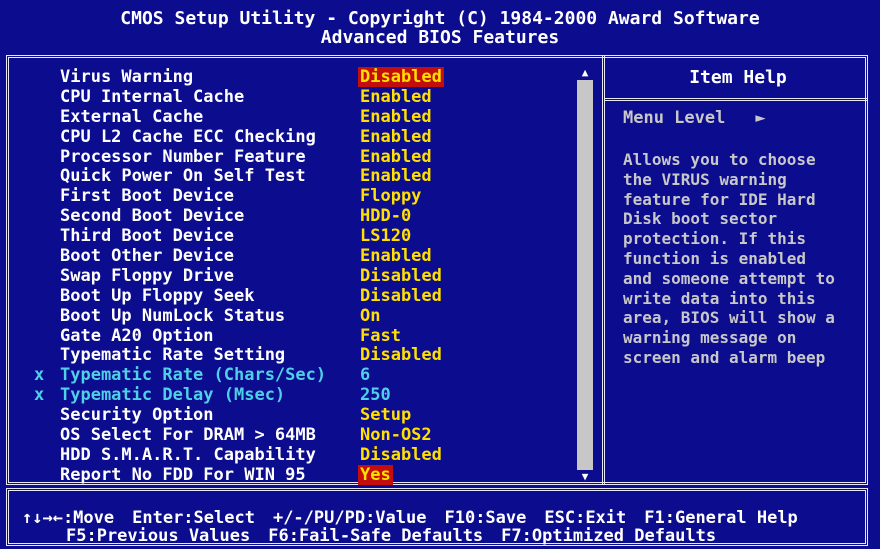 The image size is (880, 549). Describe the element at coordinates (674, 118) in the screenshot. I see `menu-level-label: Menu Level` at that location.